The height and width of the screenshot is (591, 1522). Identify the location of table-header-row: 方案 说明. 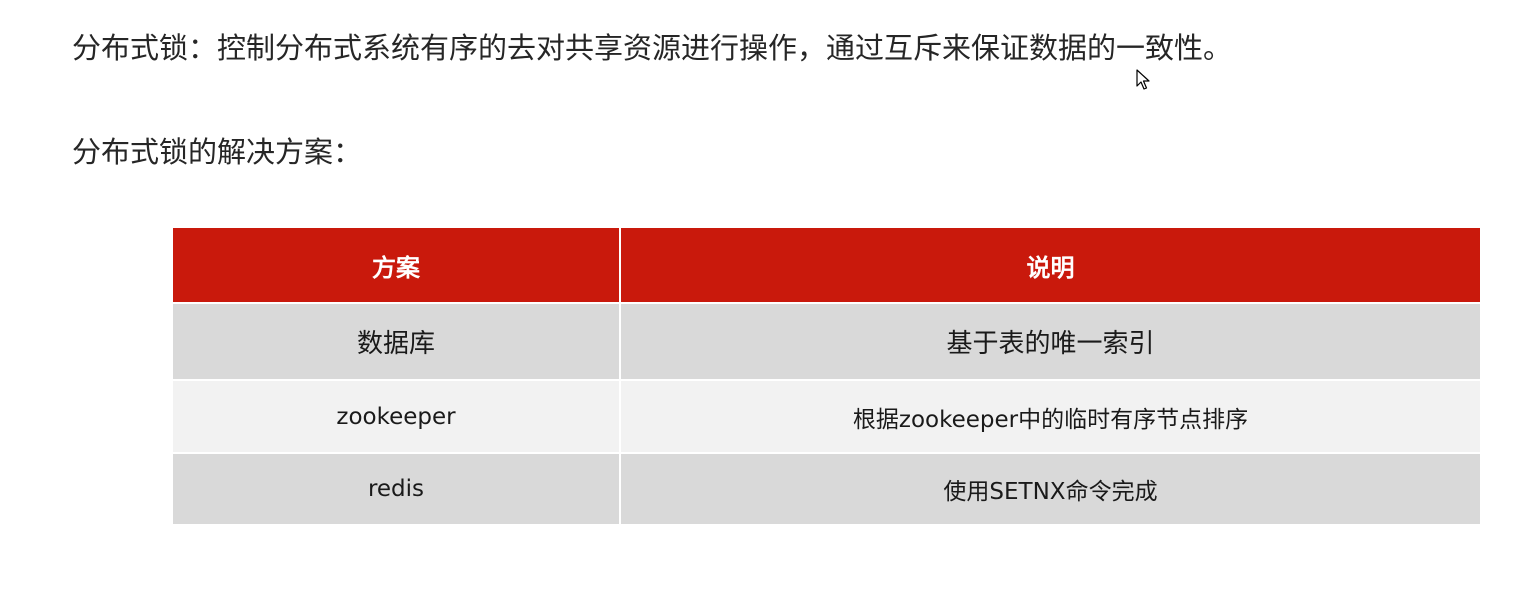
(826, 265).